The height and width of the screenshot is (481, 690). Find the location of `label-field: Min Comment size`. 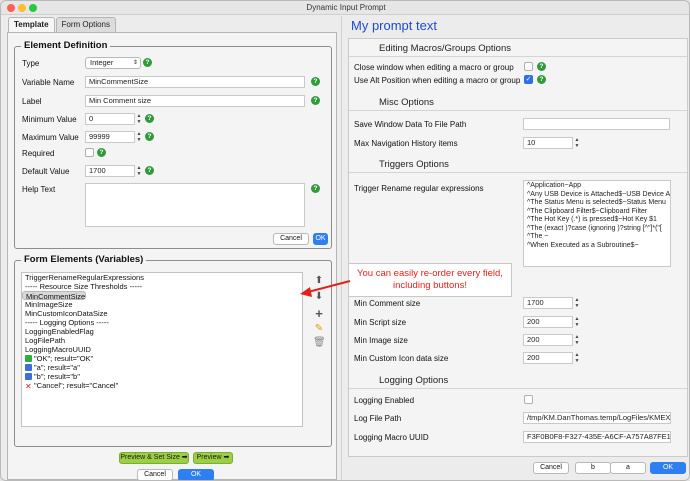

label-field: Min Comment size is located at coordinates (195, 101).